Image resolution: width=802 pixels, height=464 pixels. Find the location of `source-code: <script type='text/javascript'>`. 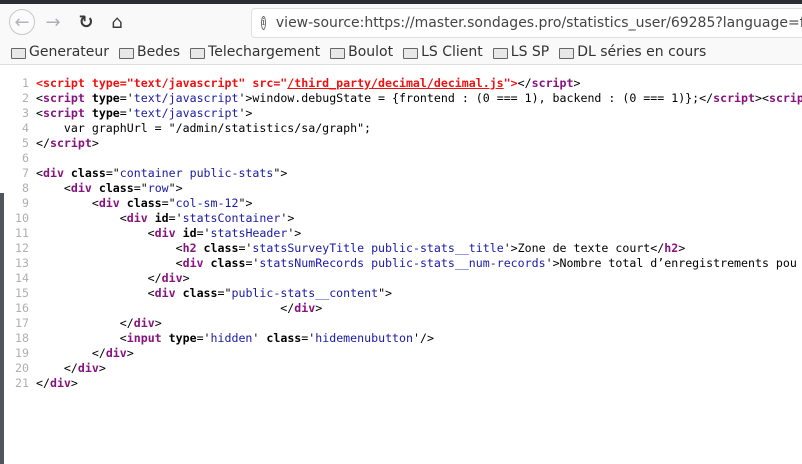

source-code: <script type='text/javascript'> is located at coordinates (144, 113).